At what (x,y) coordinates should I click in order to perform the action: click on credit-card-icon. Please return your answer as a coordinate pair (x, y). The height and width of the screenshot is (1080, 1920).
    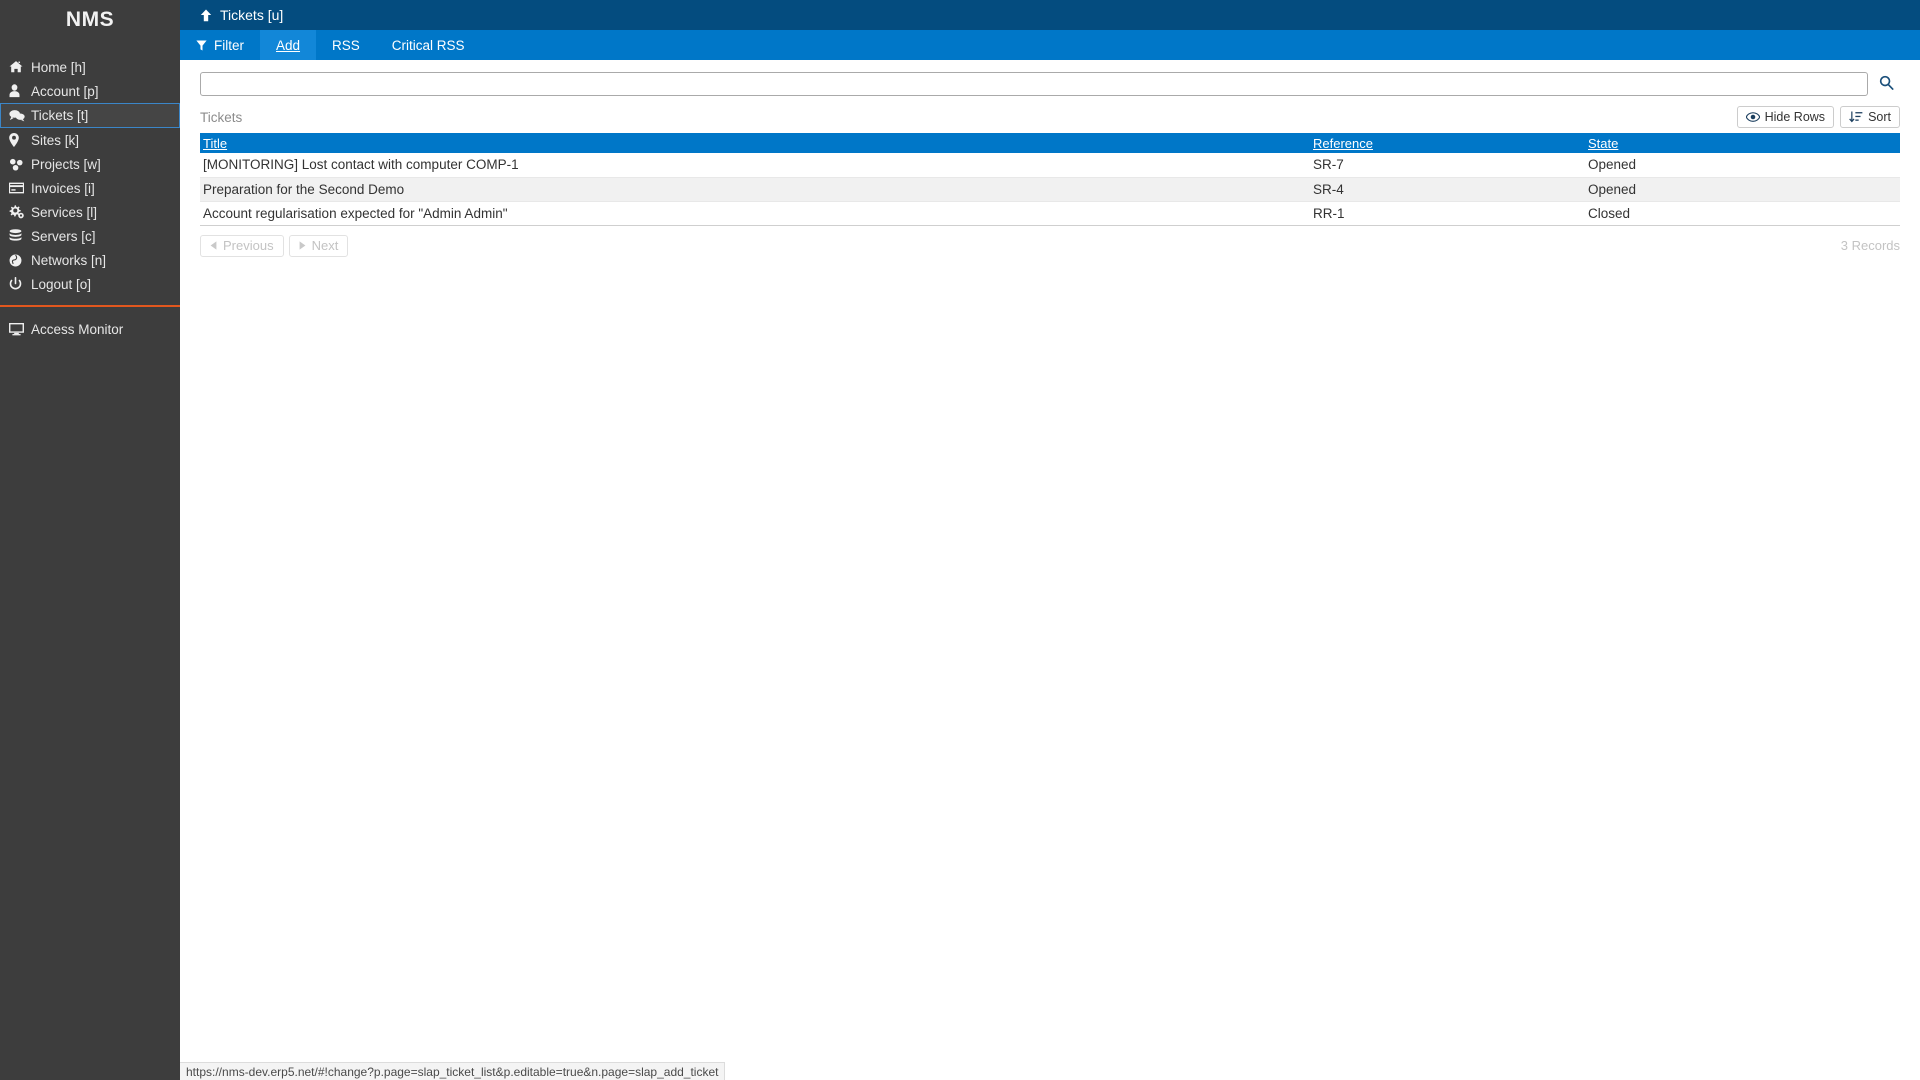
    Looking at the image, I should click on (20, 188).